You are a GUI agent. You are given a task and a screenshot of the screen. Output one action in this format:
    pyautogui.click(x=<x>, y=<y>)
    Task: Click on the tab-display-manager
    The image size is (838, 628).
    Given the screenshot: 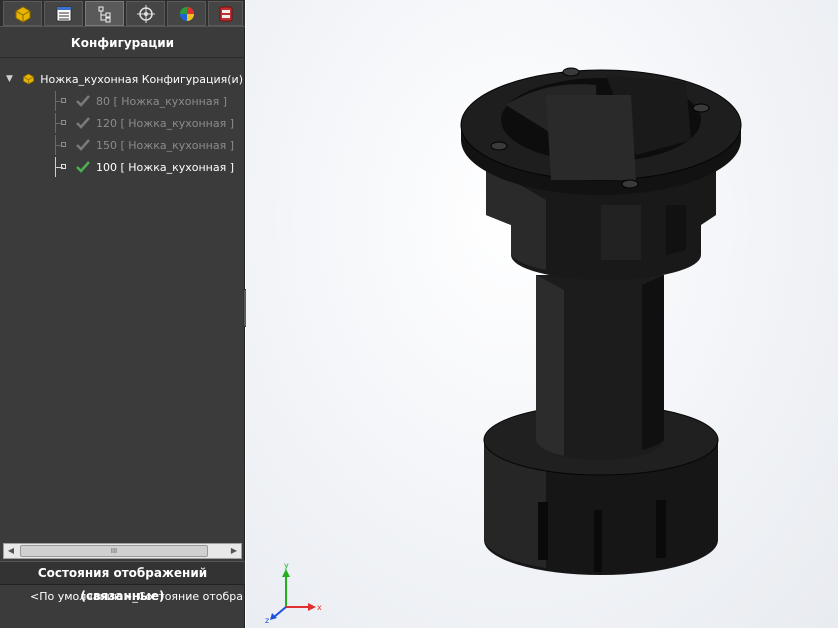 What is the action you would take?
    pyautogui.click(x=186, y=13)
    